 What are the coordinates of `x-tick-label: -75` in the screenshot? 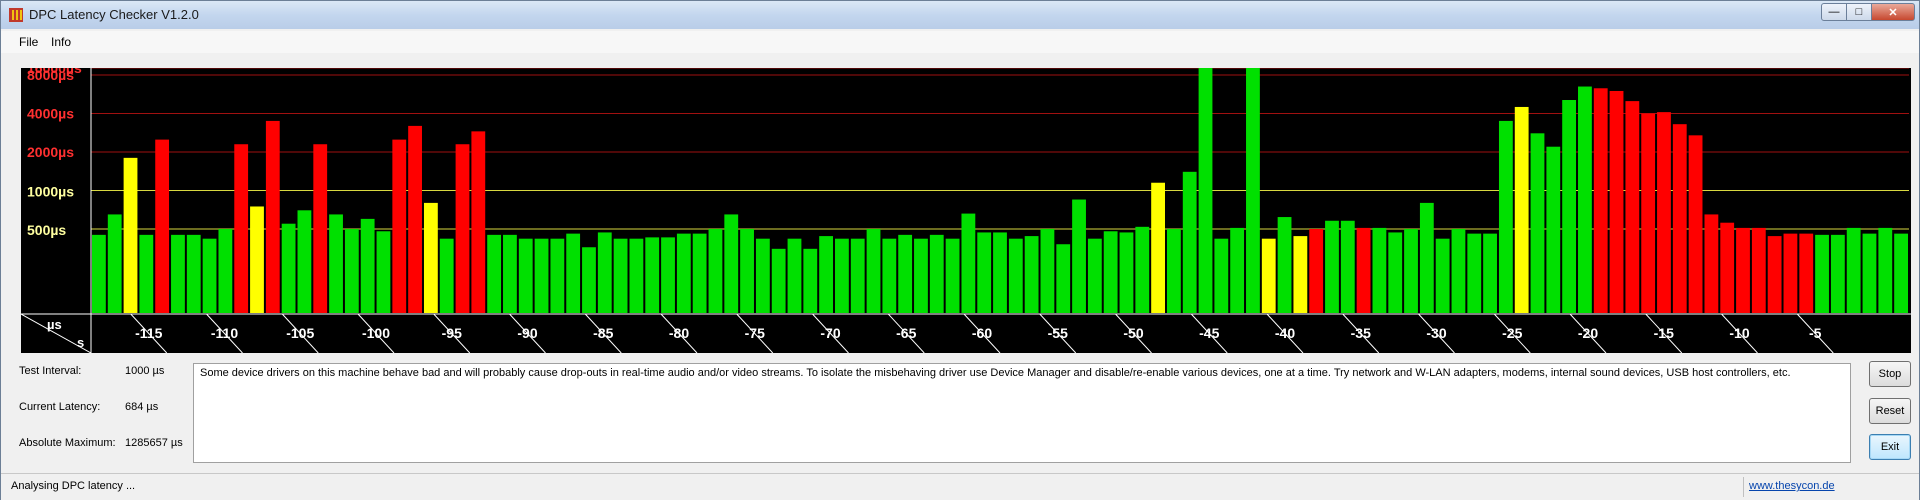 It's located at (755, 333).